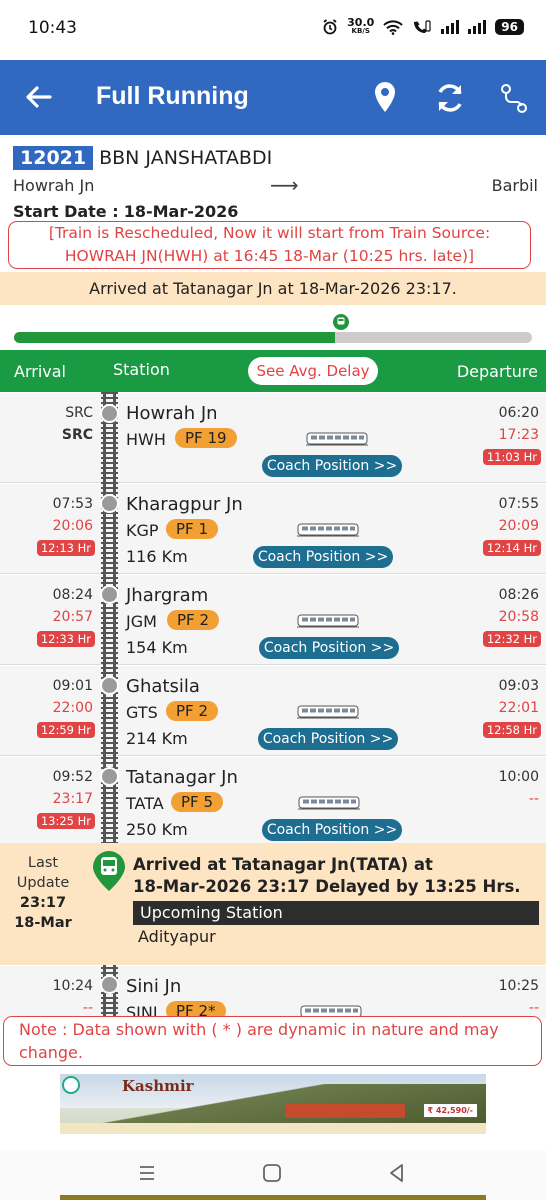 Image resolution: width=546 pixels, height=1200 pixels. I want to click on battery-indicator: 96, so click(509, 27).